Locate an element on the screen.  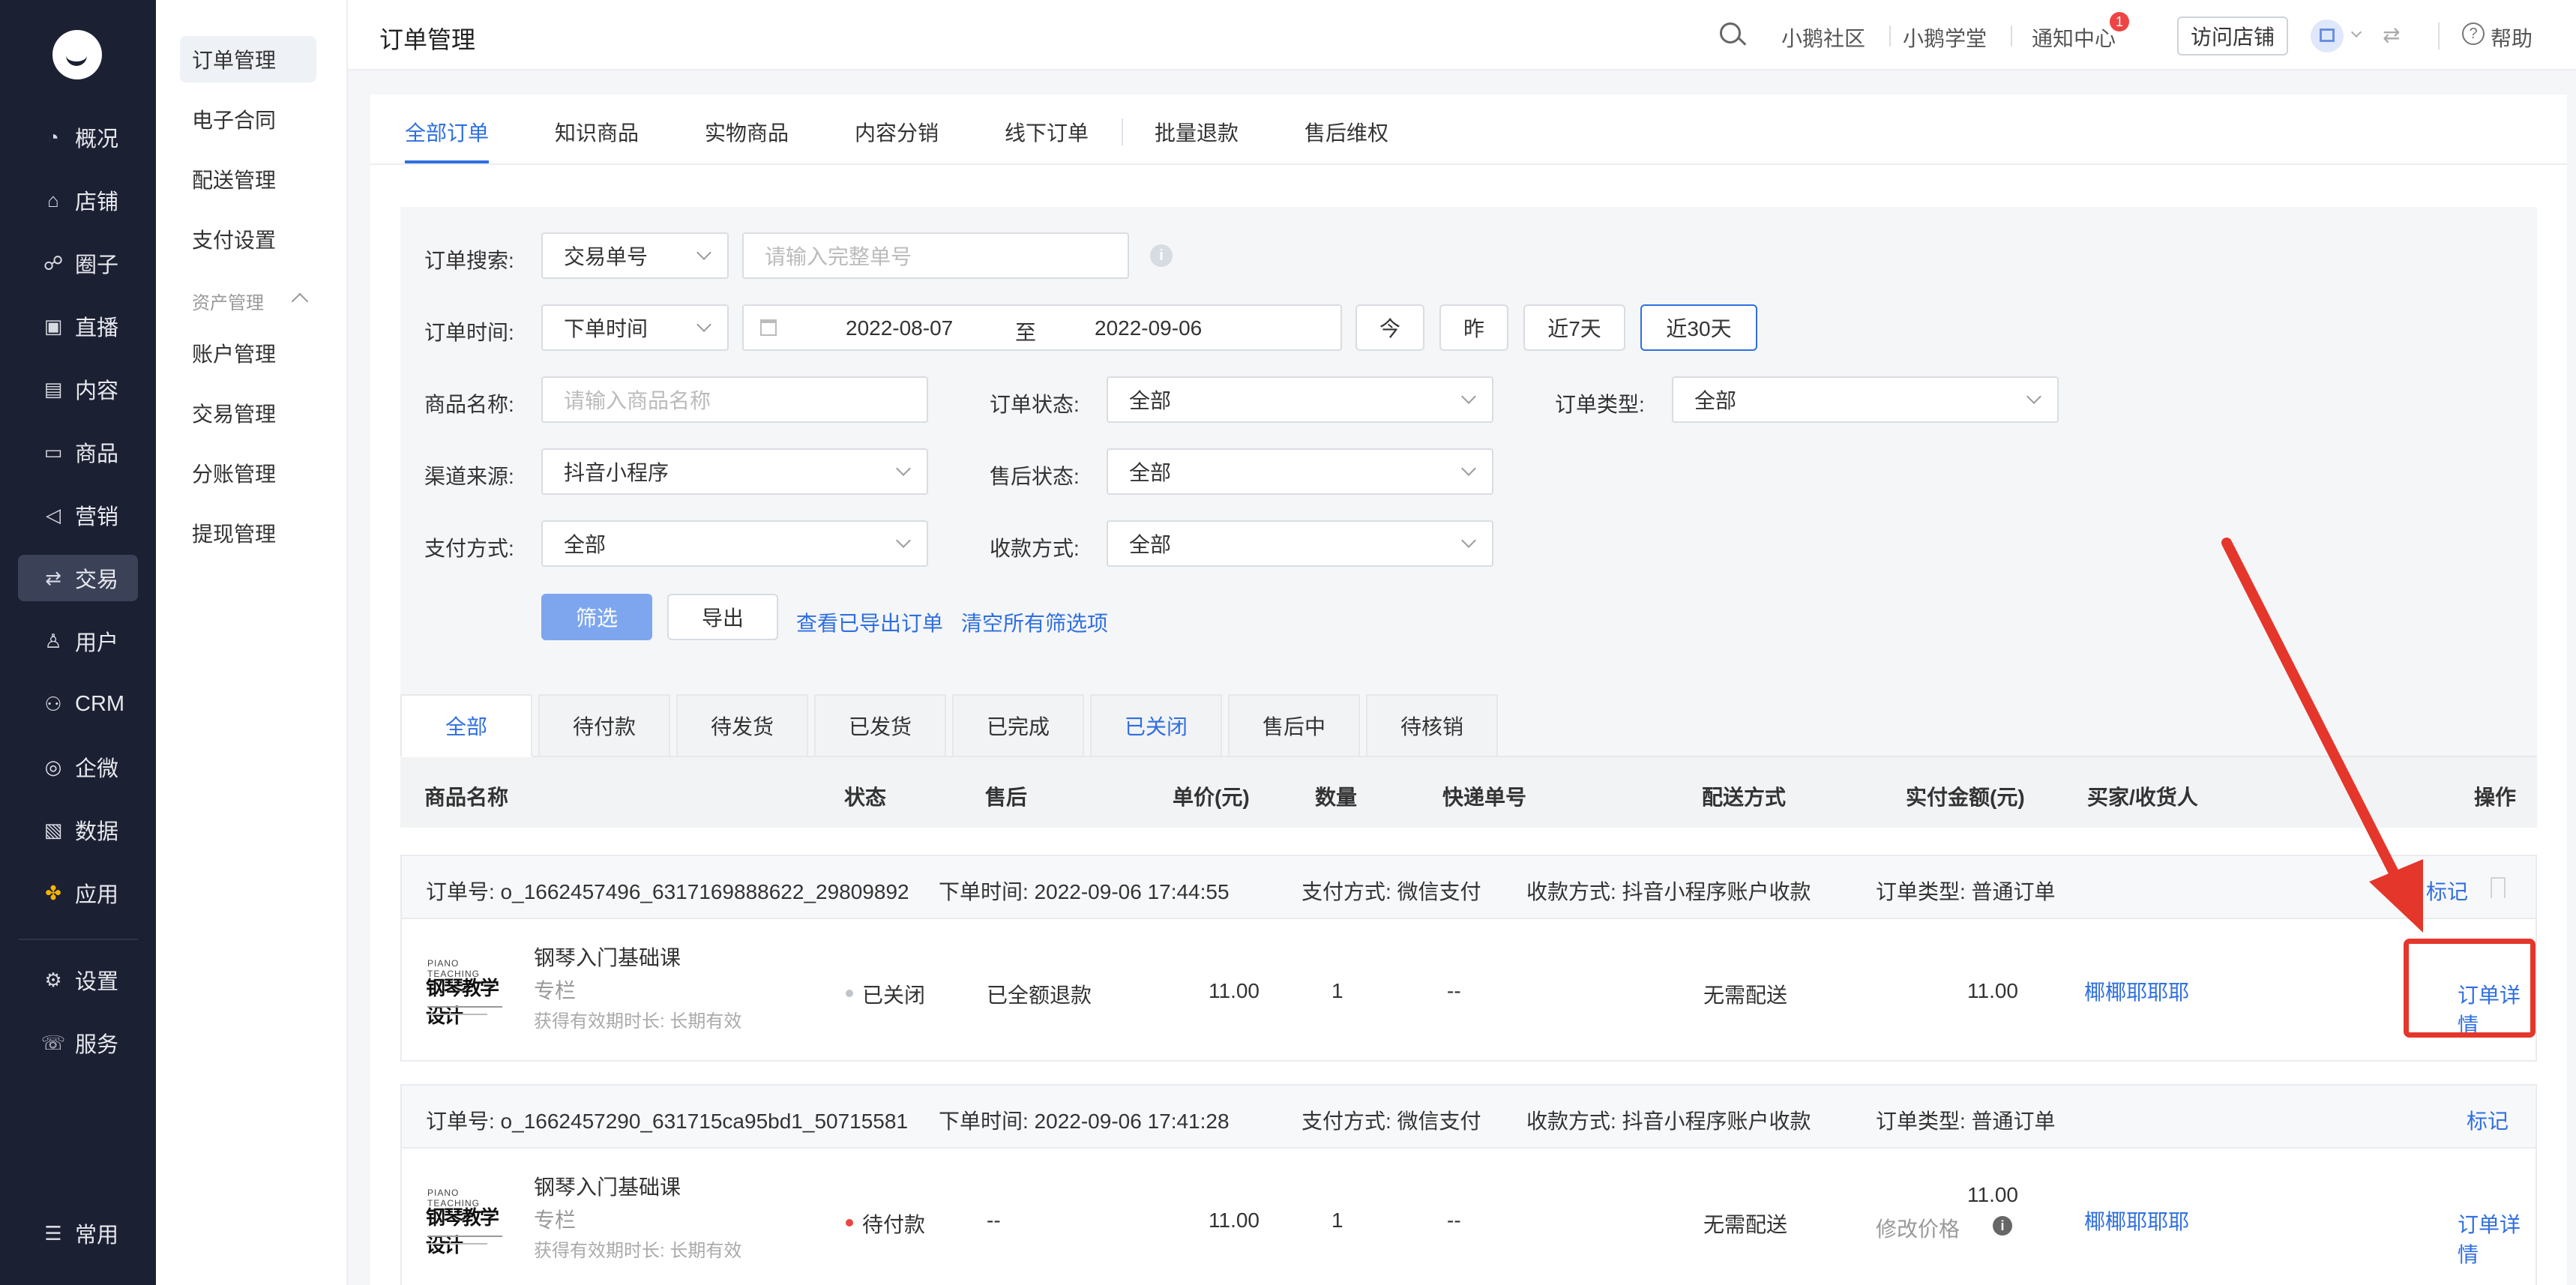
order-collection-method: 收款方式: 抖音小程序账户收款 is located at coordinates (1669, 891).